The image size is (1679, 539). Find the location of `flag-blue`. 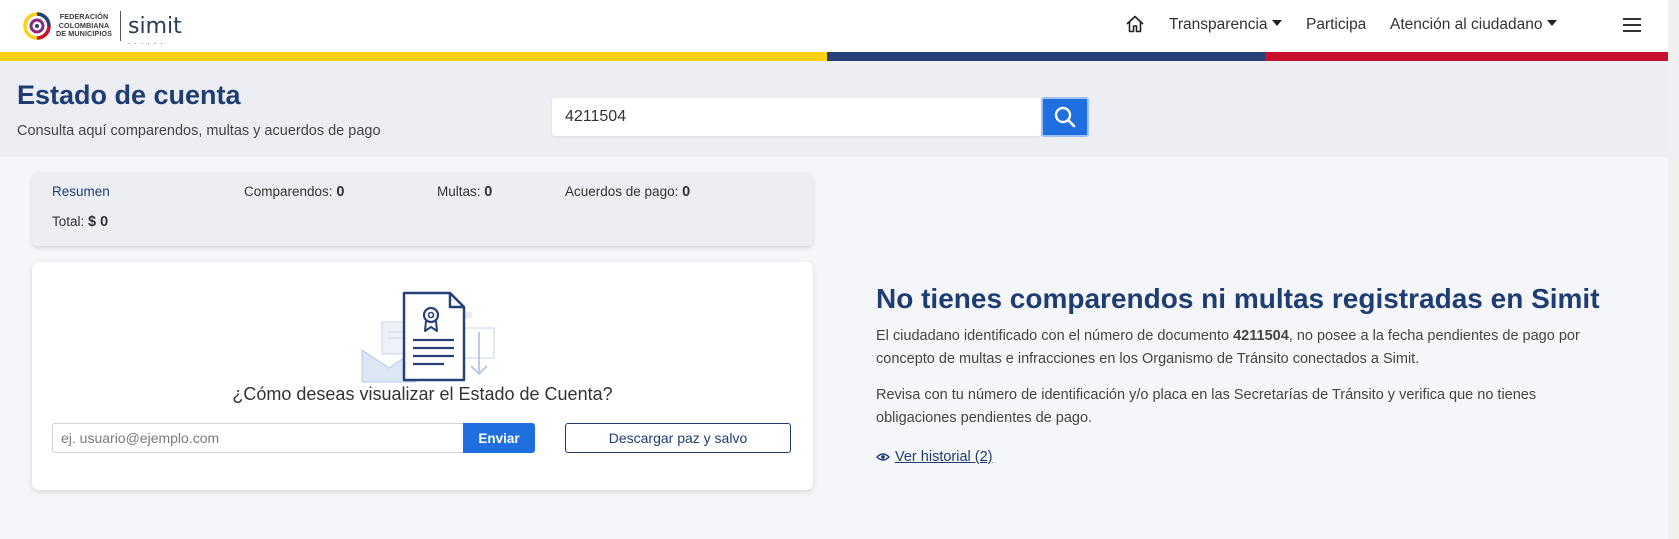

flag-blue is located at coordinates (1046, 56).